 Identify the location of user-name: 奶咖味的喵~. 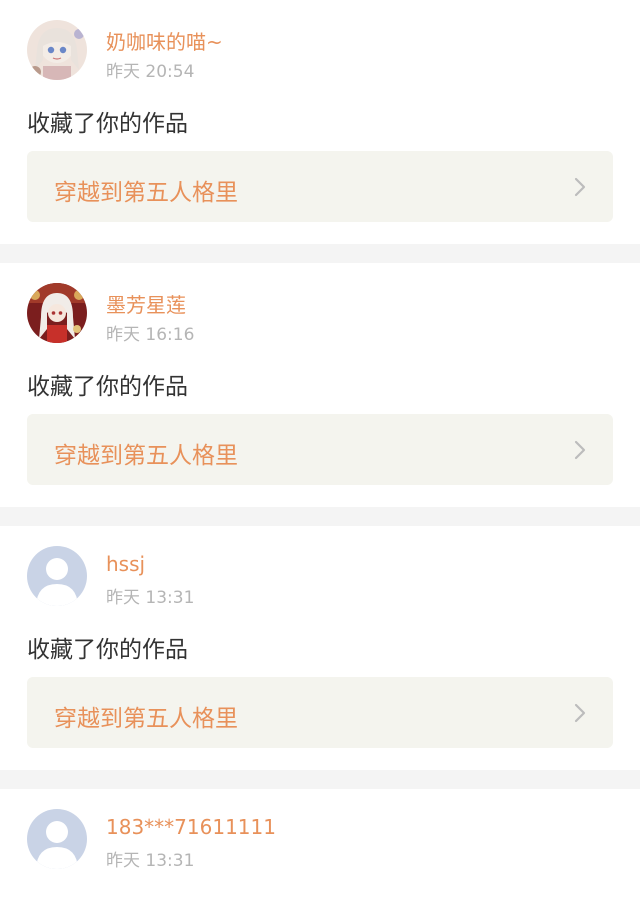
(164, 40).